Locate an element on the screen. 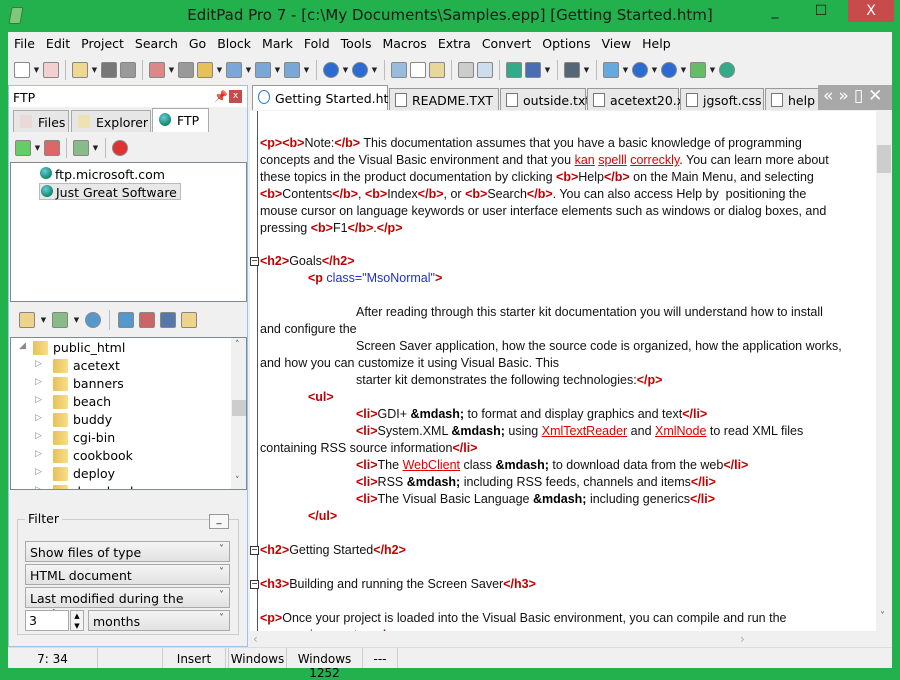  scroll-tabs-left-icon: « is located at coordinates (828, 97).